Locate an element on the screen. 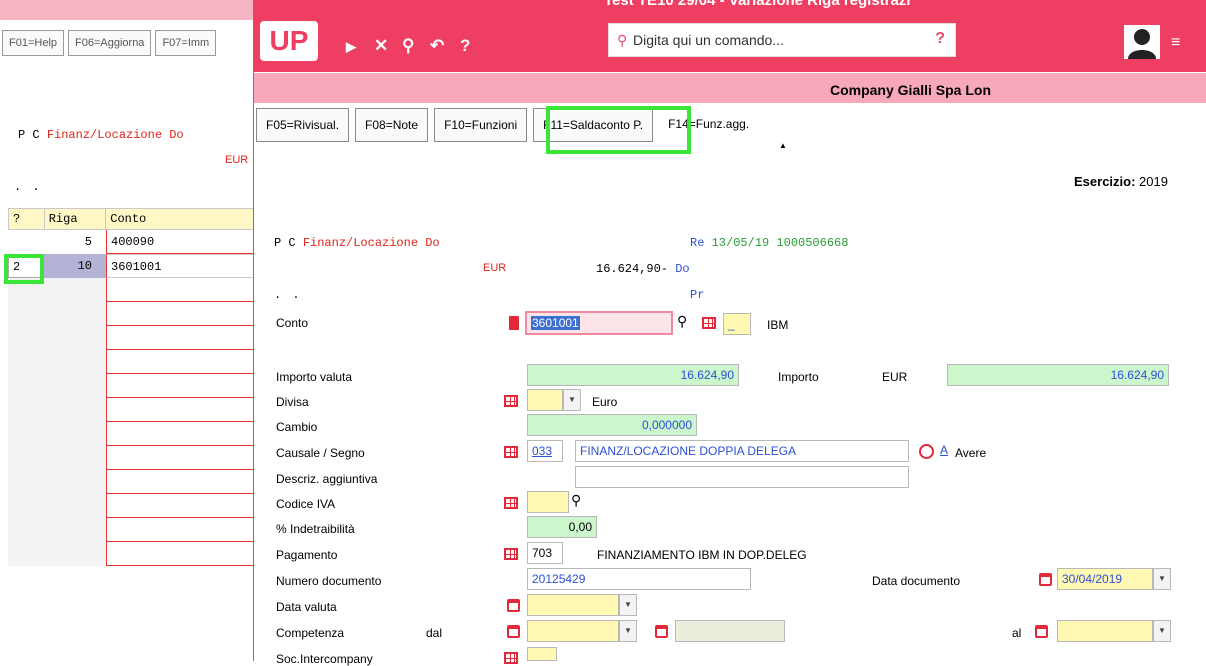  competenza-al-chevron-down-icon: ▼ is located at coordinates (1162, 631).